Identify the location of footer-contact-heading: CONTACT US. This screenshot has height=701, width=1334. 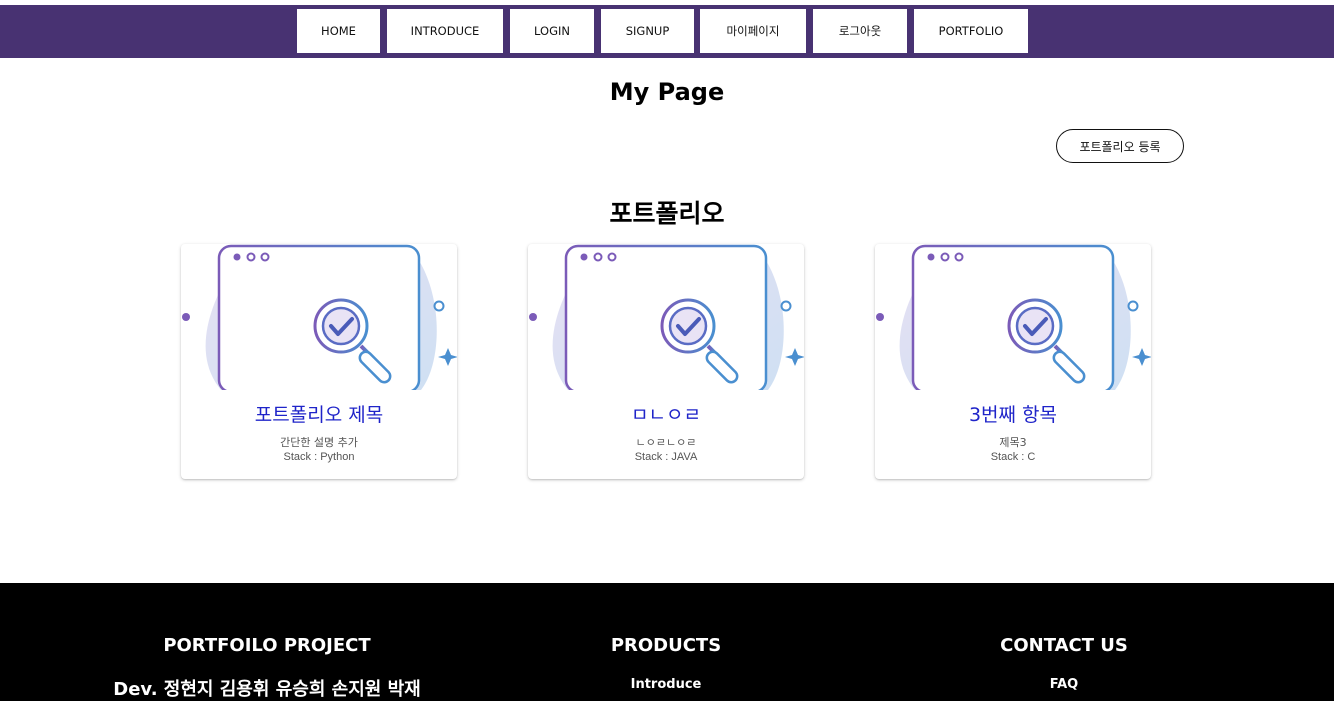
(1064, 645).